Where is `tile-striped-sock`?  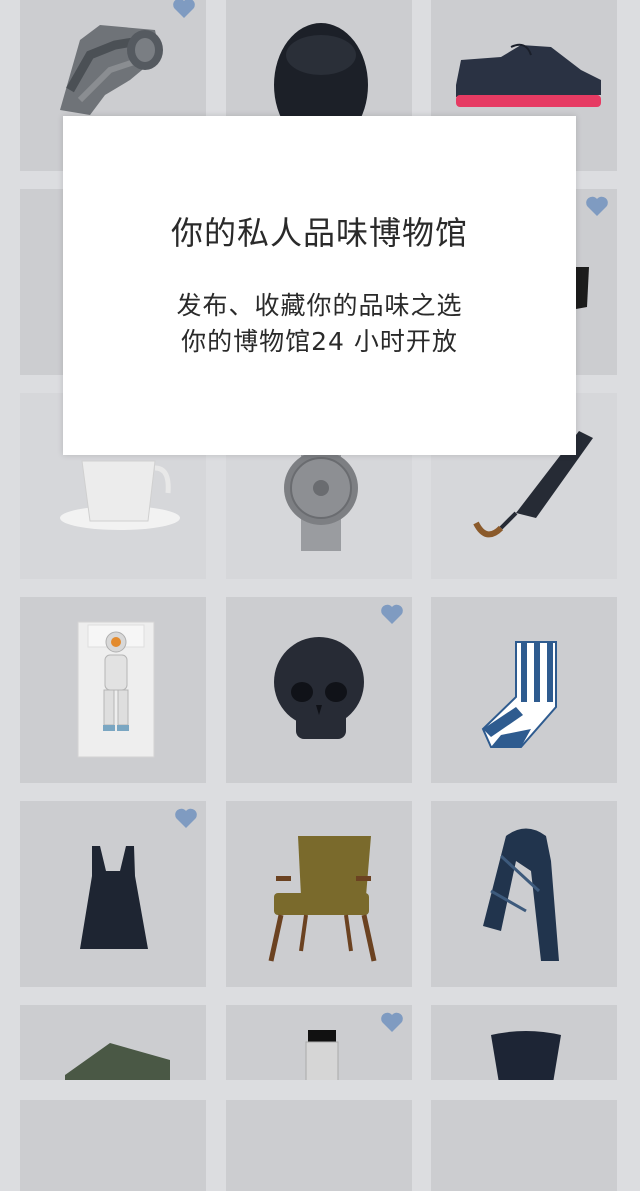
tile-striped-sock is located at coordinates (524, 690).